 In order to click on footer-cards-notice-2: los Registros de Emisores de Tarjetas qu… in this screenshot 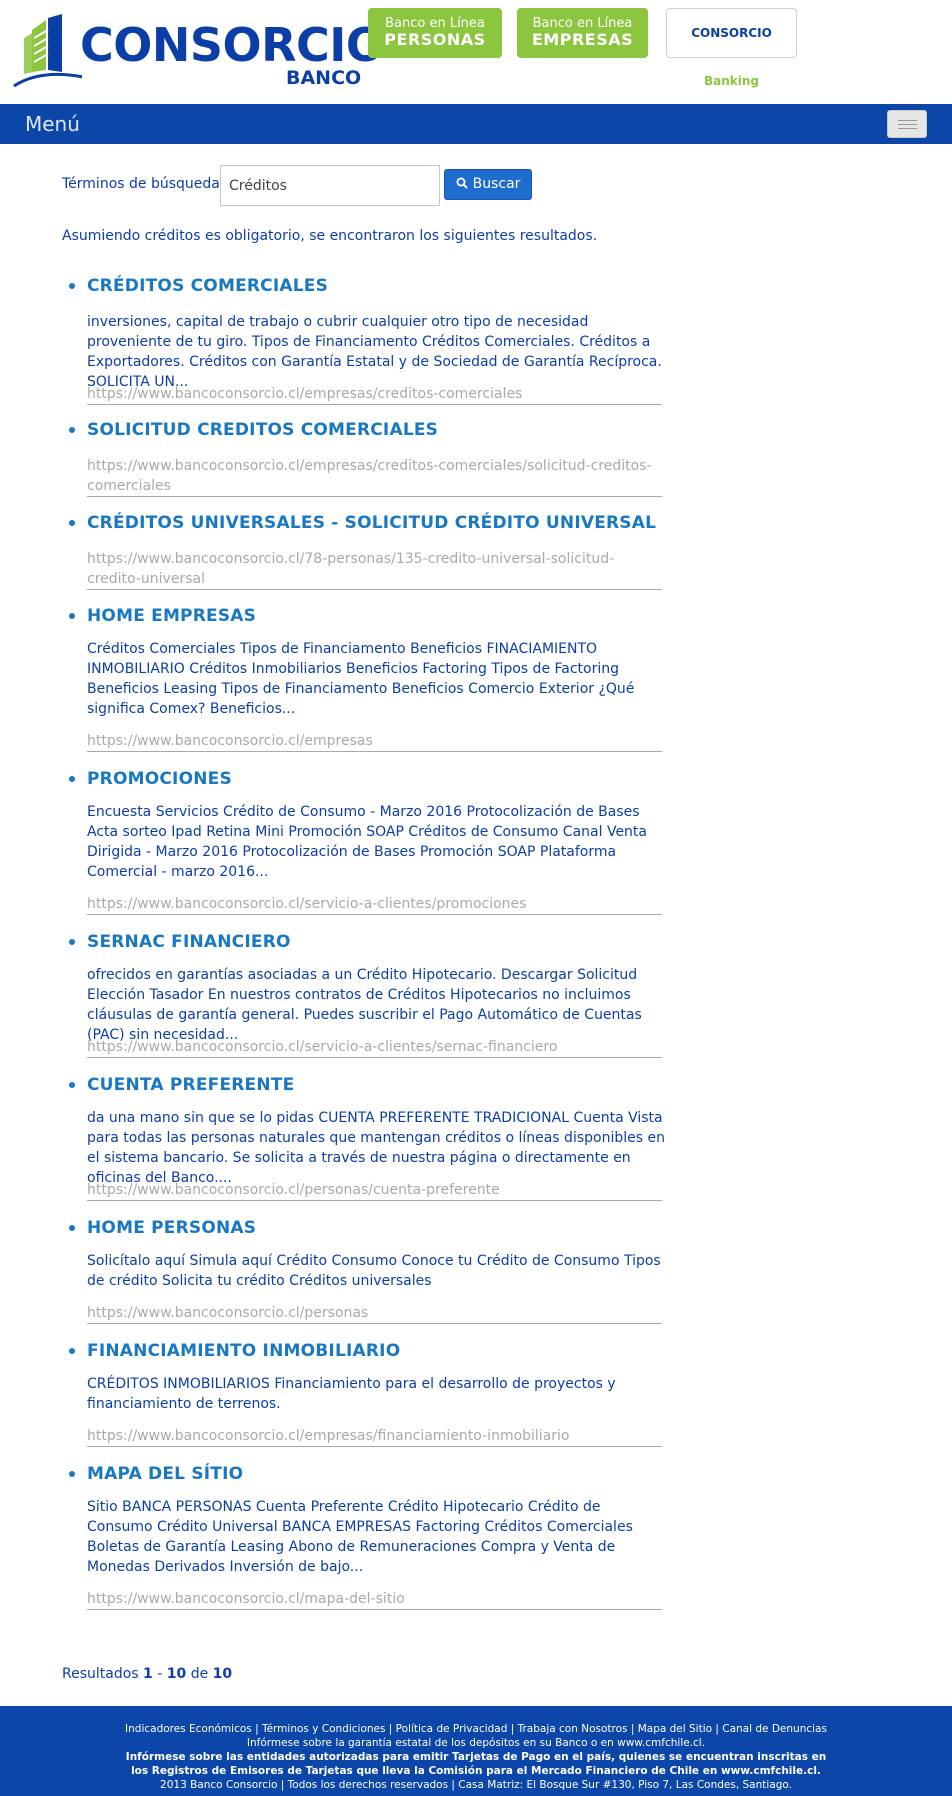, I will do `click(476, 1771)`.